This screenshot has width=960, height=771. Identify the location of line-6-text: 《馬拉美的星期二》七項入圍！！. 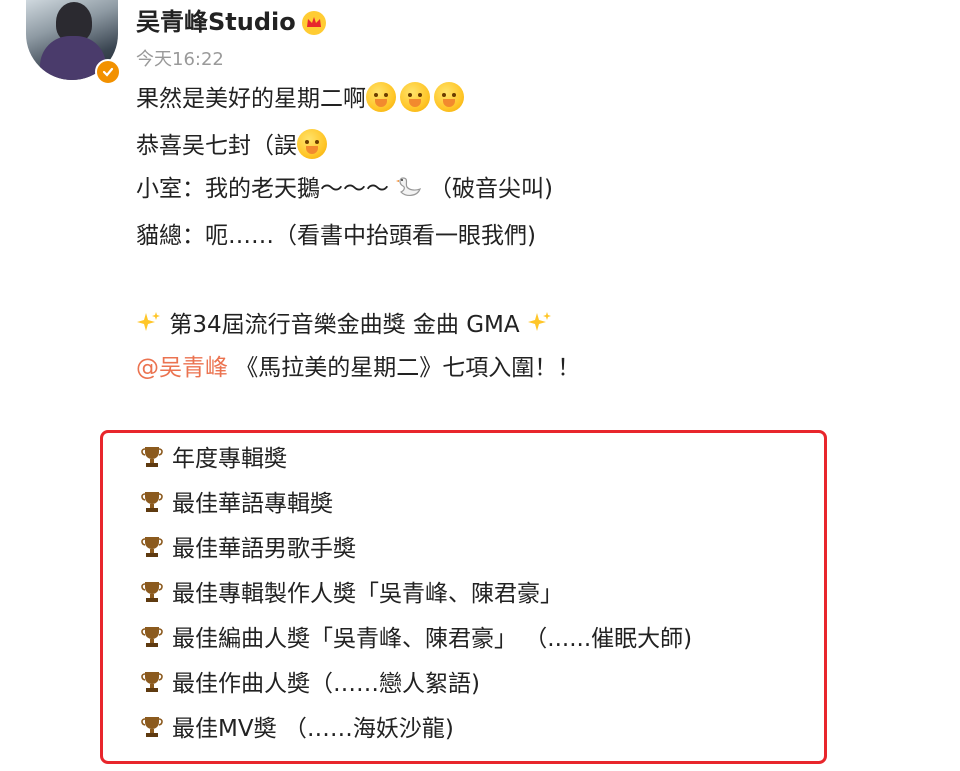
(404, 368).